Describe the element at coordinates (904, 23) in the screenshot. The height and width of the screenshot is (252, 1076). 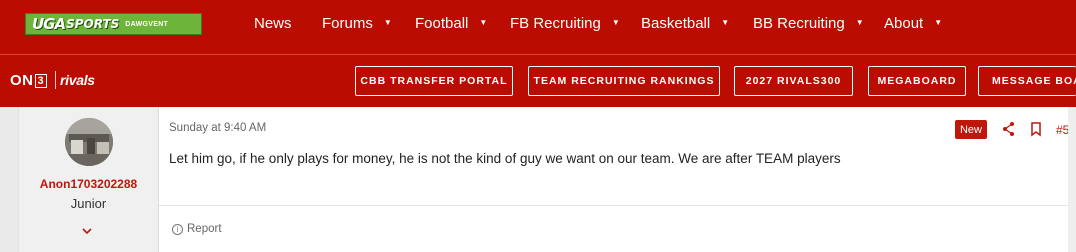
I see `nav-label: About` at that location.